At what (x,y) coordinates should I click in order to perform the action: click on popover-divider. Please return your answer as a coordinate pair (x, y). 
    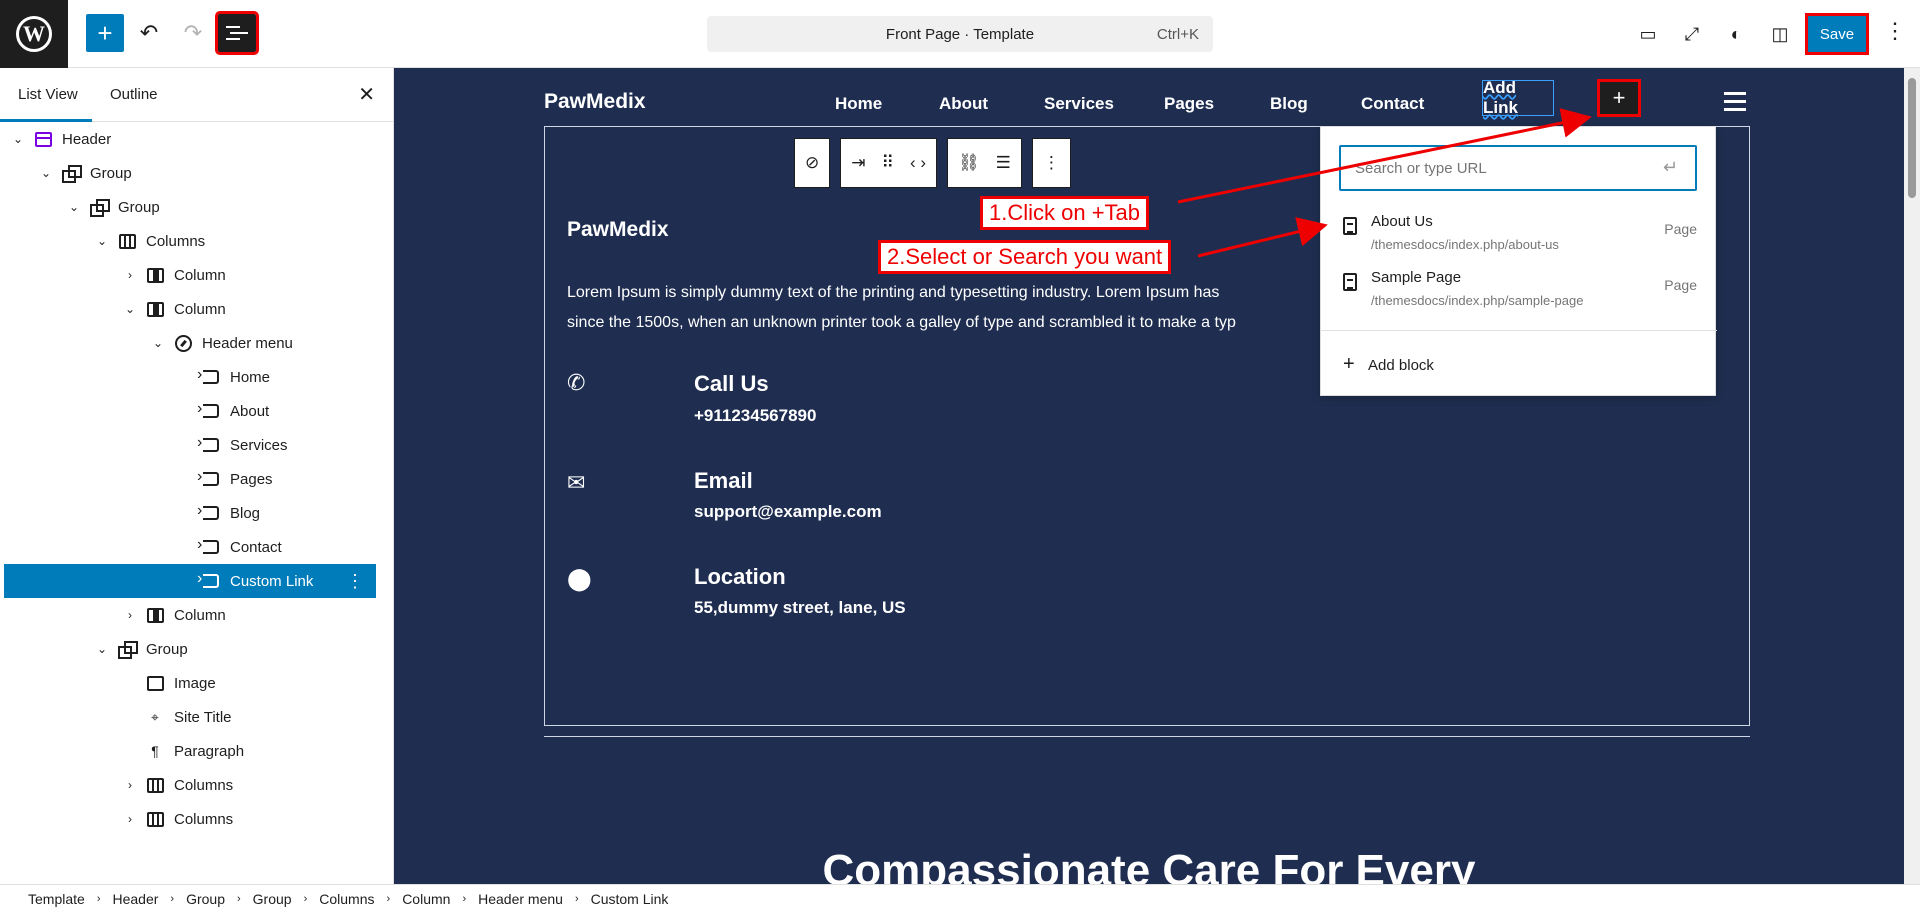
    Looking at the image, I should click on (1519, 330).